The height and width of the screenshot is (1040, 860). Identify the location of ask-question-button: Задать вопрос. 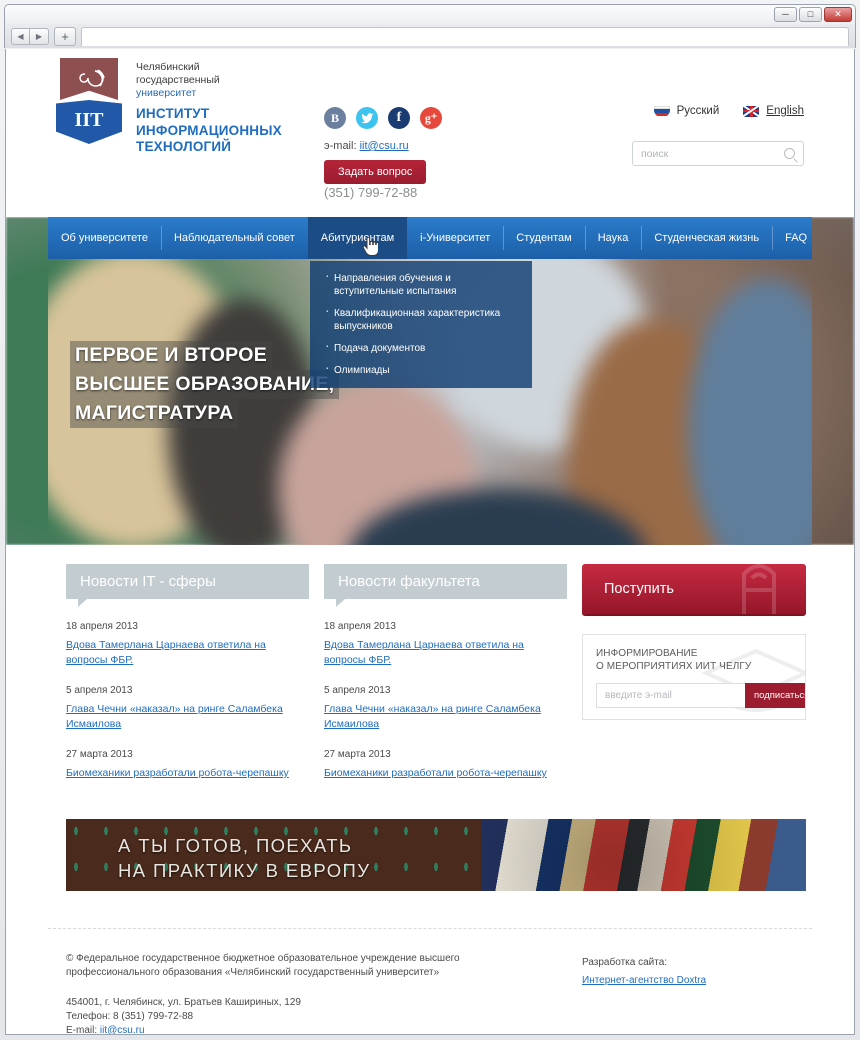
(375, 172).